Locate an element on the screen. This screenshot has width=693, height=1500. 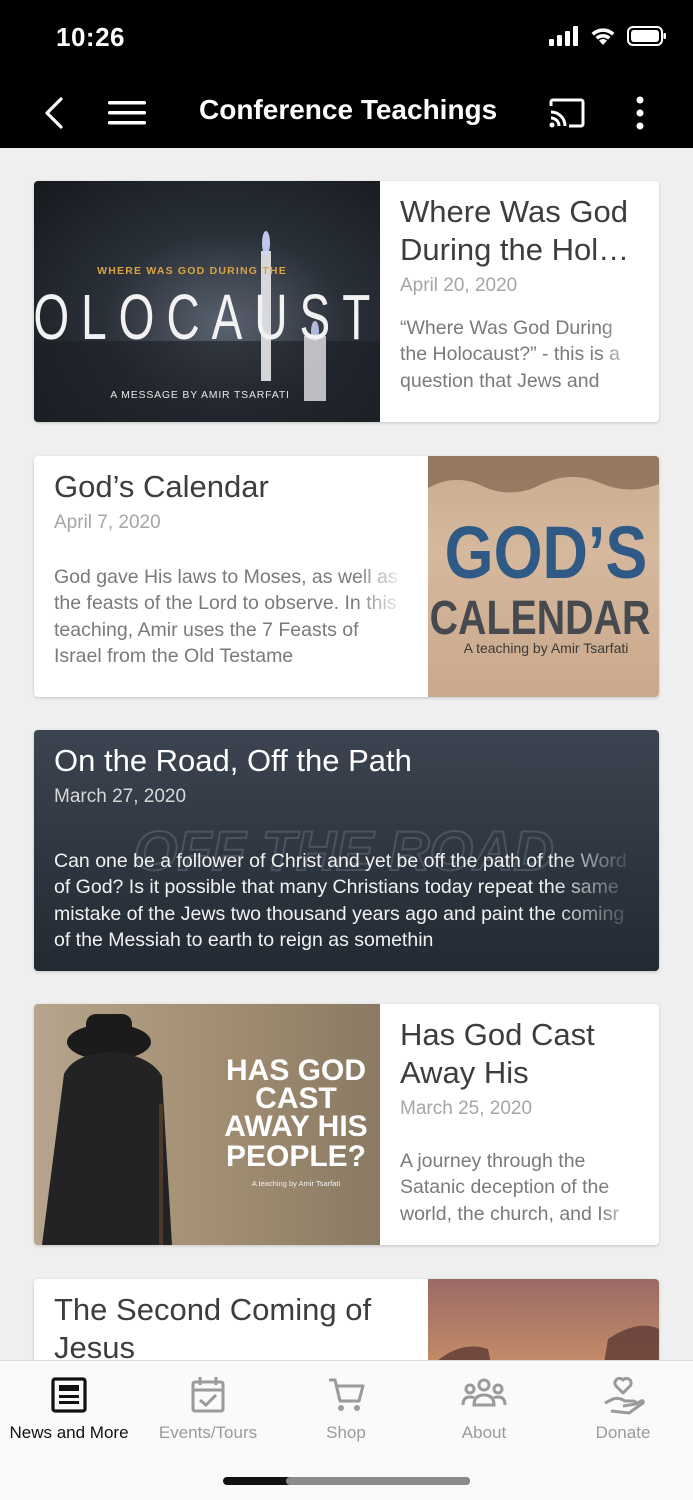
thumb-bottom-text: A MESSAGE BY AMIR TSARFATI is located at coordinates (200, 395).